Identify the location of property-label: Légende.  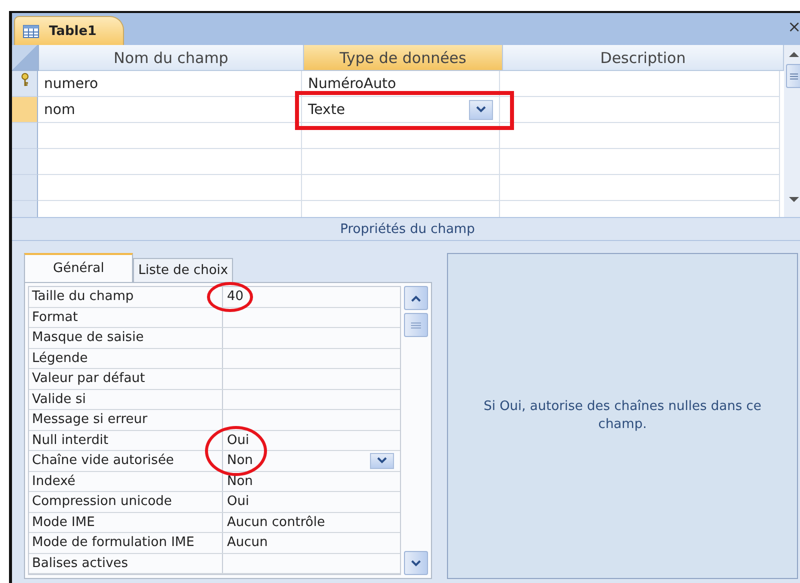
(126, 358).